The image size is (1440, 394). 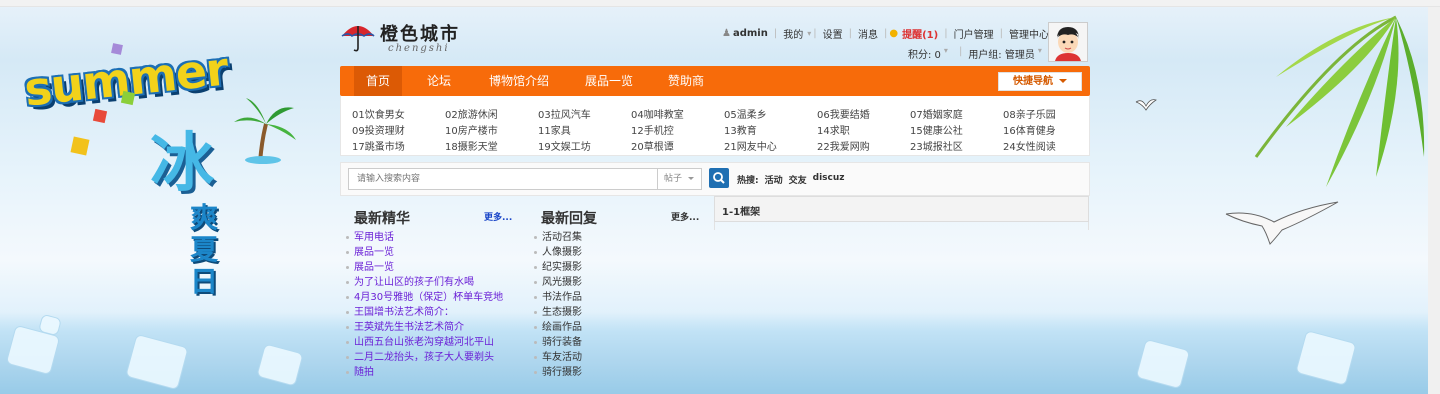 What do you see at coordinates (203, 281) in the screenshot?
I see `vertical-char: 日` at bounding box center [203, 281].